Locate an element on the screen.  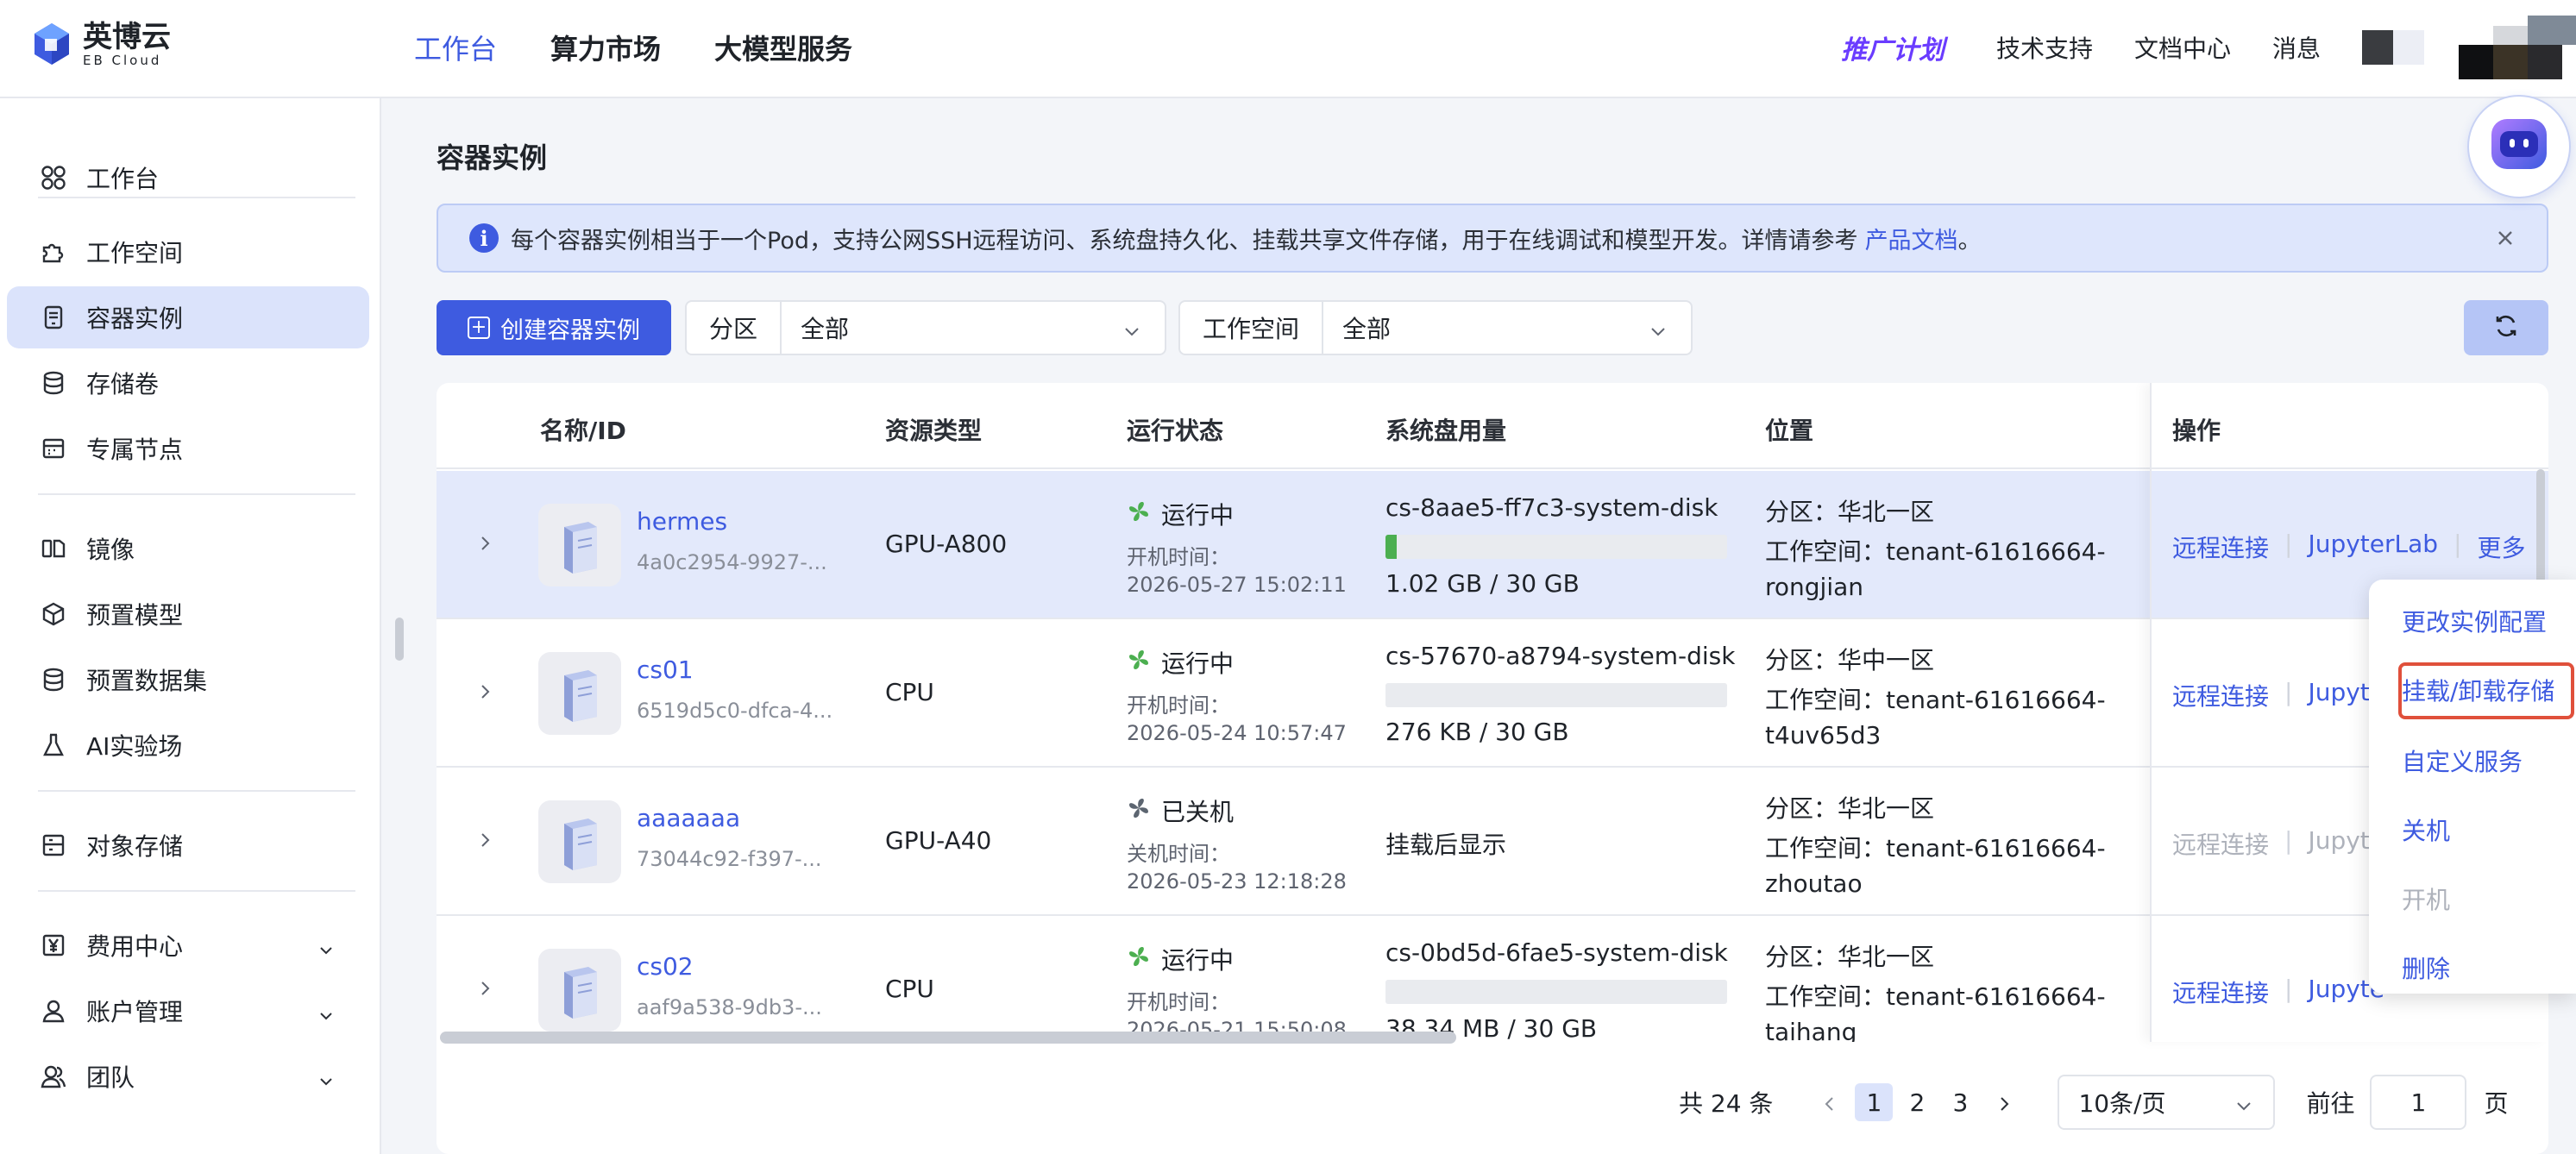
fan-stopped-icon is located at coordinates (1139, 811).